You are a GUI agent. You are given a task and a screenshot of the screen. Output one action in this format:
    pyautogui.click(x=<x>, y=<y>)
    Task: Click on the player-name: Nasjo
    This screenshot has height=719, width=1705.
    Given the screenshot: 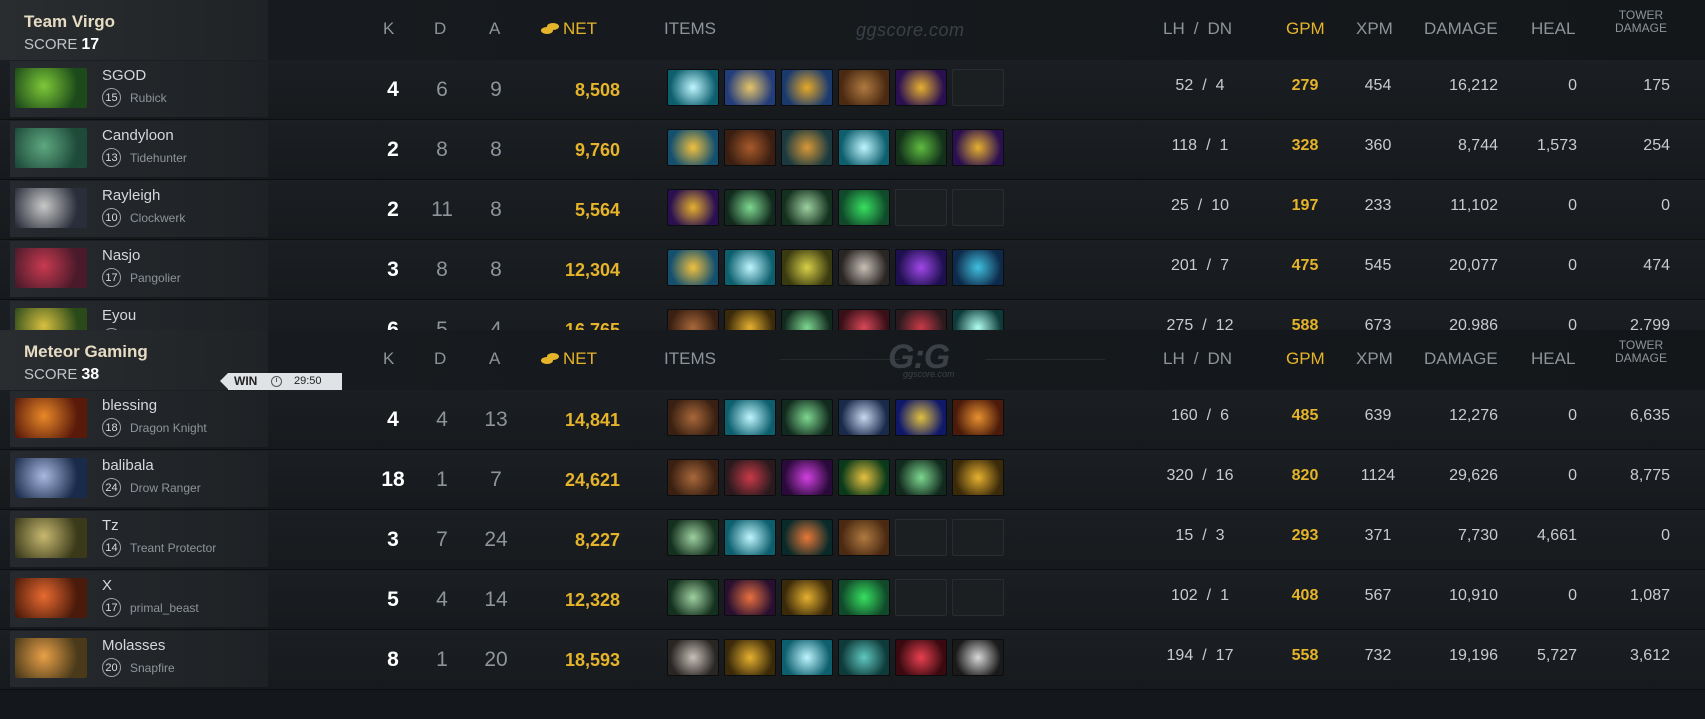 What is the action you would take?
    pyautogui.click(x=121, y=255)
    